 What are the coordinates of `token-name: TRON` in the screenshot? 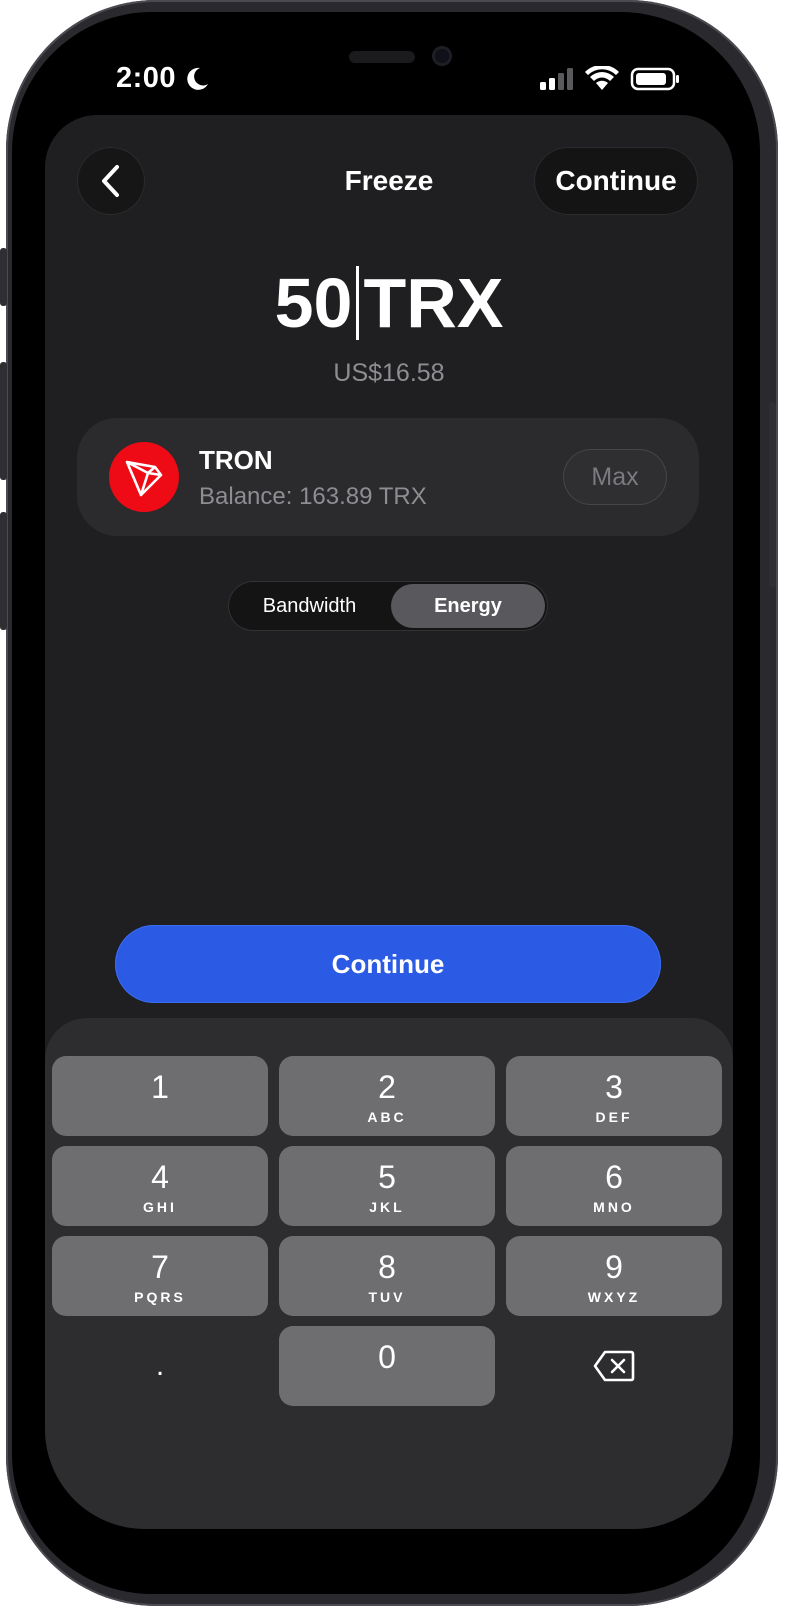 It's located at (236, 460).